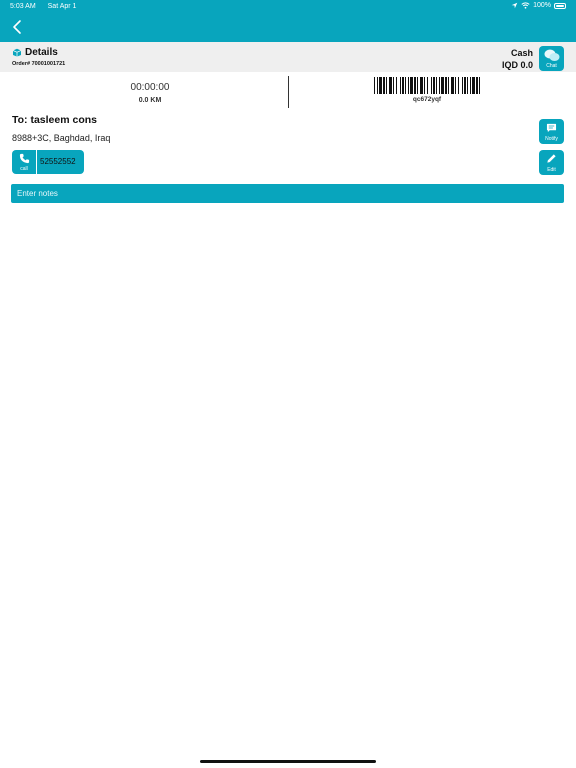 The width and height of the screenshot is (576, 768). Describe the element at coordinates (39, 64) in the screenshot. I see `order-number: Order# 70001001721` at that location.